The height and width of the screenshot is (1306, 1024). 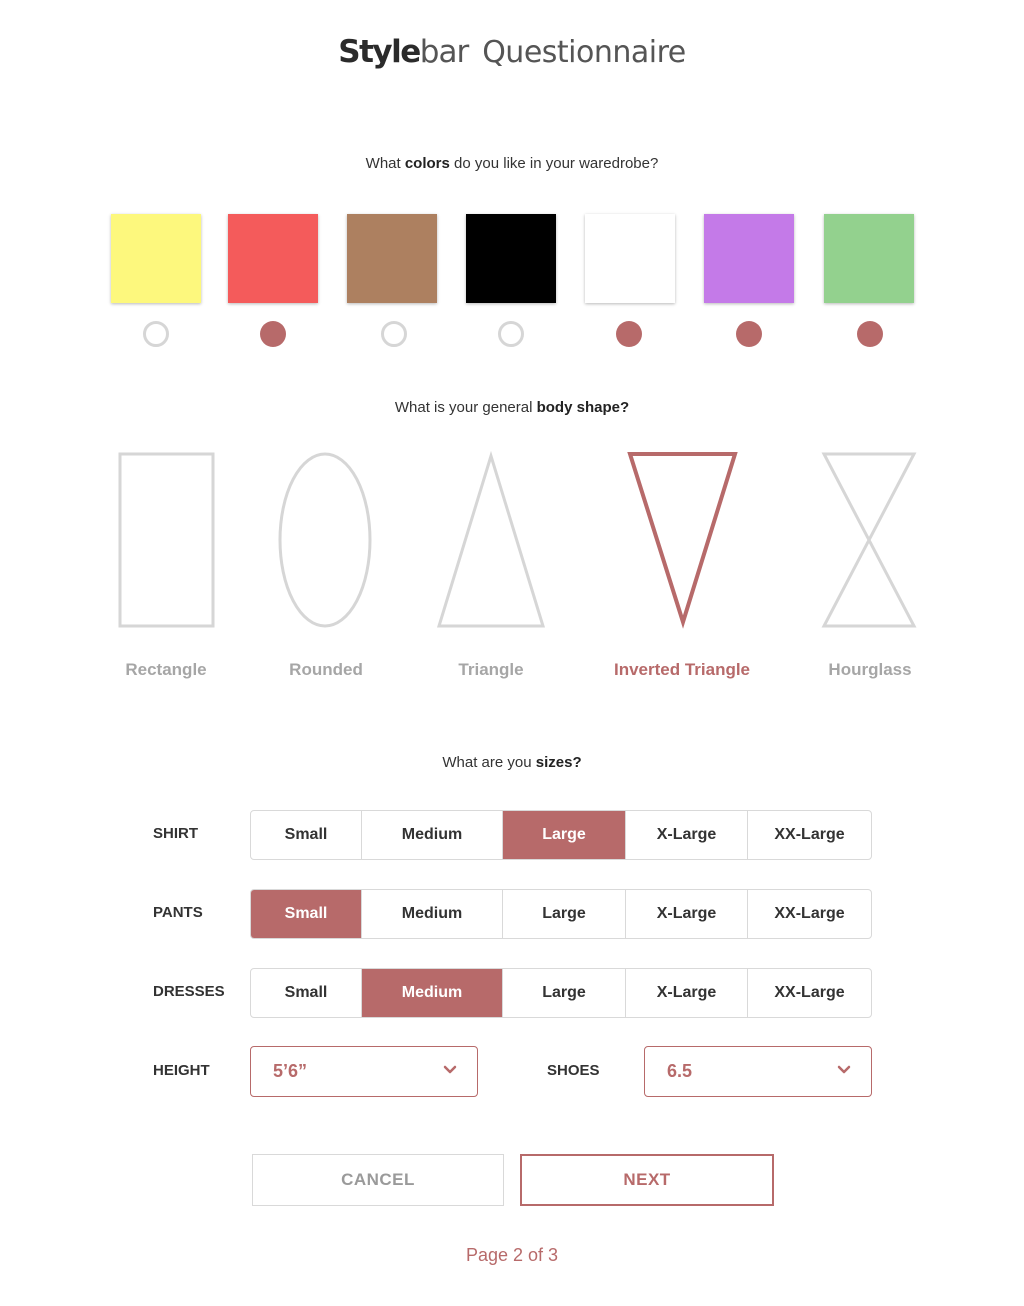 I want to click on shape-label-rectangle: Rectangle, so click(x=166, y=670).